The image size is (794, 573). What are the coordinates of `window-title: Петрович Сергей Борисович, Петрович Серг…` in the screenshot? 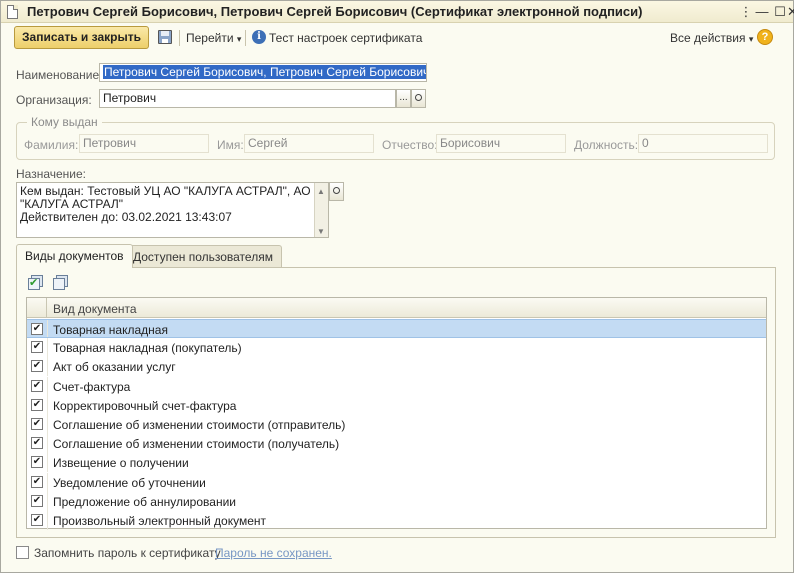 It's located at (335, 11).